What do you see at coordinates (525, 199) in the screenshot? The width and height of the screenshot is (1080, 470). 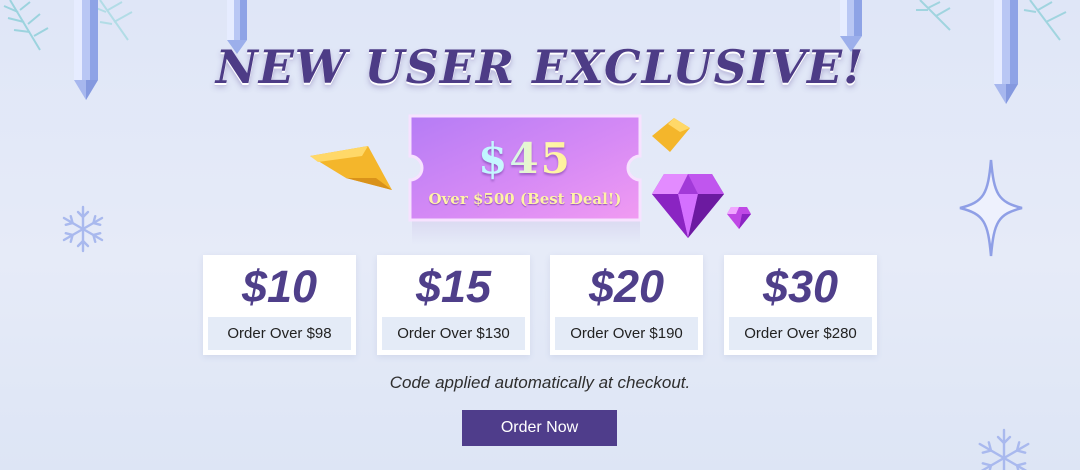 I see `featured-coupon-condition: Over $500 (Best Deal!)` at bounding box center [525, 199].